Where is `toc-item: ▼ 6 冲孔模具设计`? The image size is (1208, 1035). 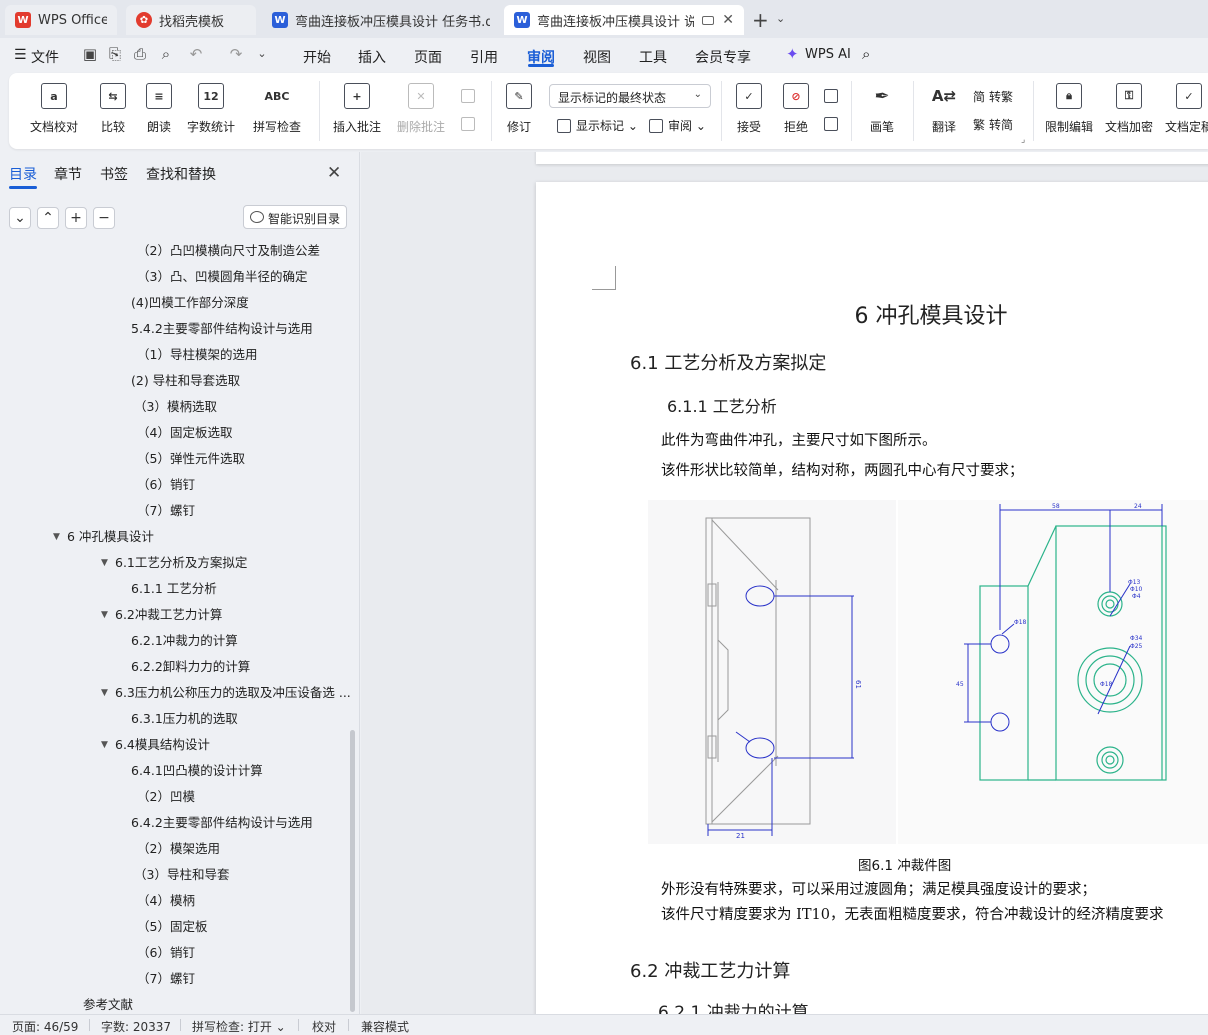
toc-item: ▼ 6 冲孔模具设计 is located at coordinates (172, 537).